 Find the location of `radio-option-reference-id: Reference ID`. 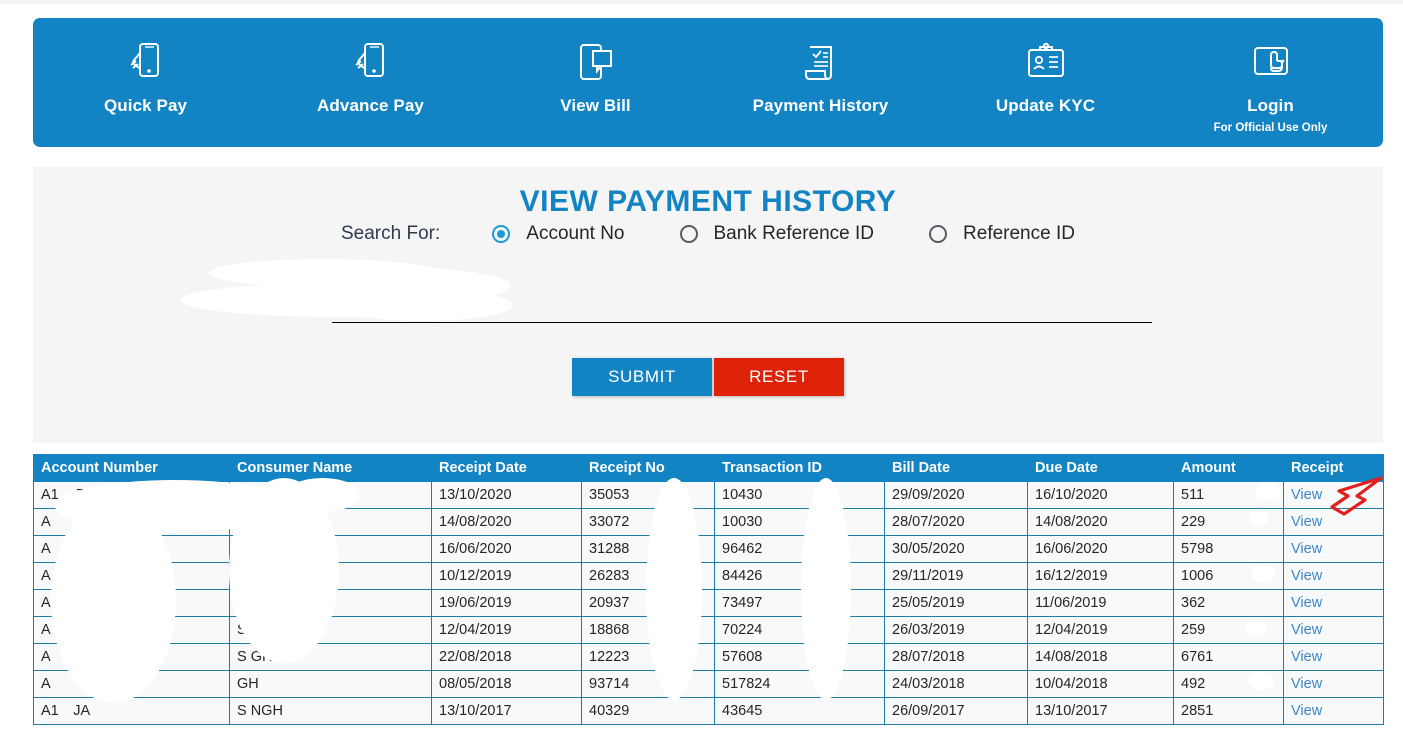

radio-option-reference-id: Reference ID is located at coordinates (1002, 234).